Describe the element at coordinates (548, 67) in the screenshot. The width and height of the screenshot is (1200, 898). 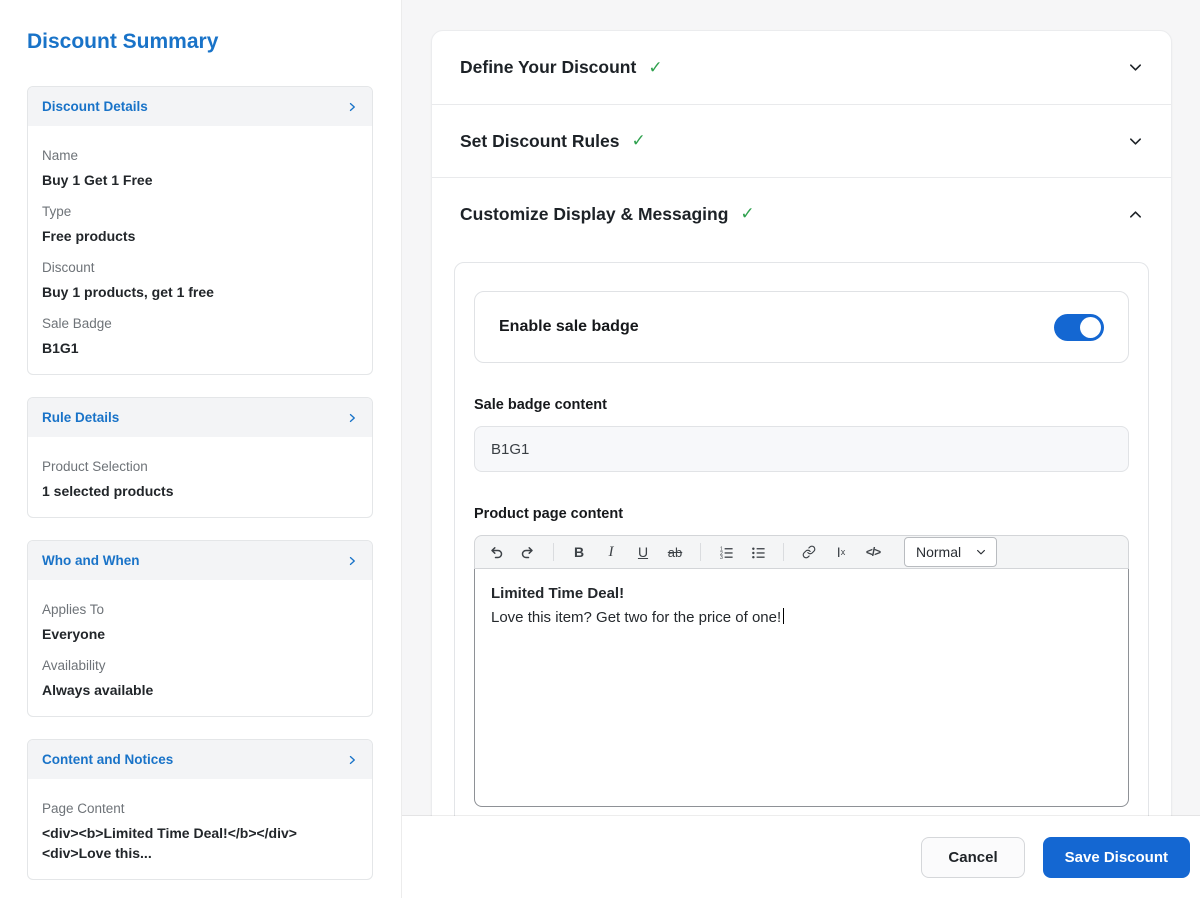
I see `accordion-title: Define Your Discount` at that location.